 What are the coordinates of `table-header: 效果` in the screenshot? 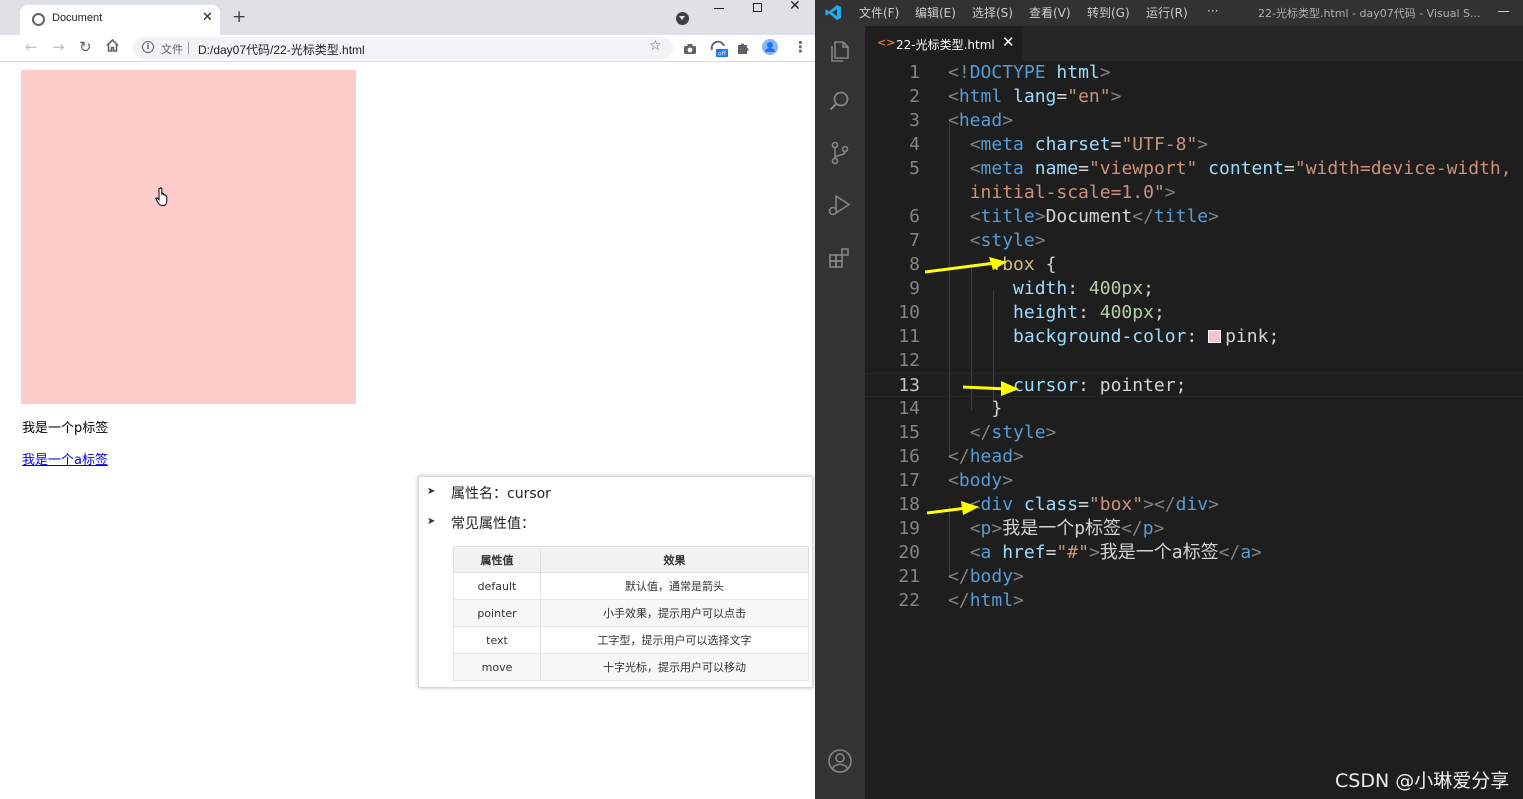 It's located at (674, 559).